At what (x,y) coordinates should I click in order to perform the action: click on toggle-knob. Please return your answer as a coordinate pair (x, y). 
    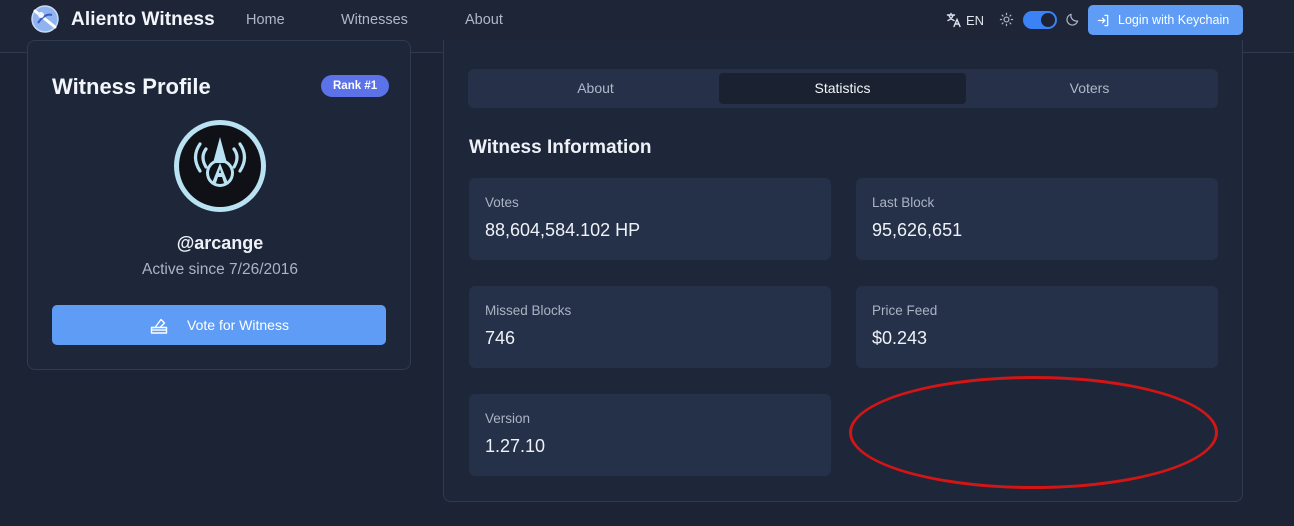
    Looking at the image, I should click on (1048, 20).